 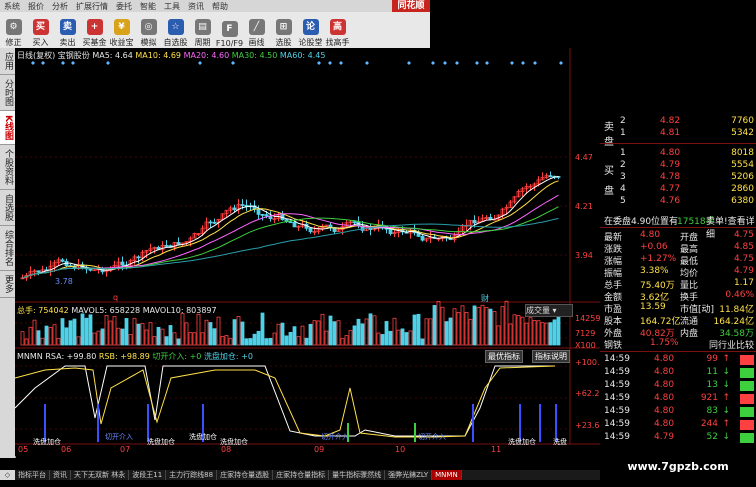 What do you see at coordinates (7, 61) in the screenshot?
I see `sidebar-item-0: 应用` at bounding box center [7, 61].